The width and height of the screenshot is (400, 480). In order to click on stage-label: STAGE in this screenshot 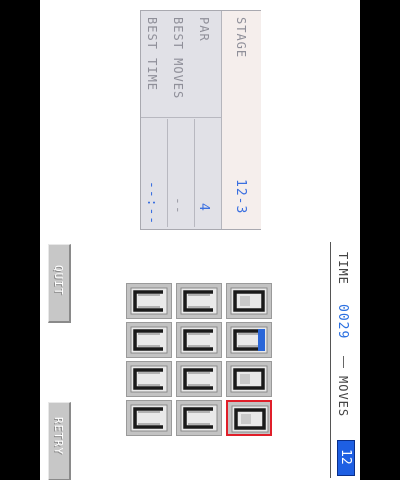, I will do `click(241, 38)`.